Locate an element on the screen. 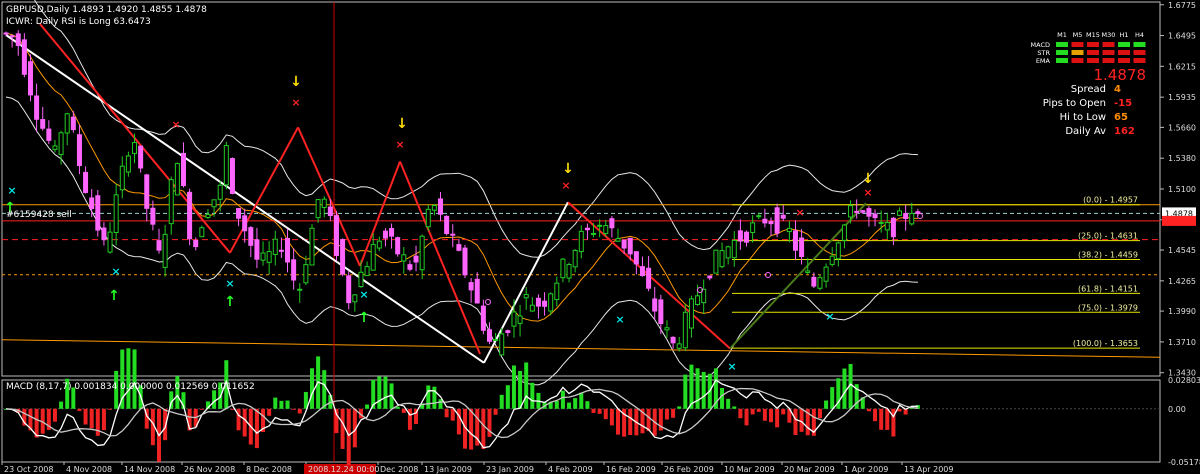 Image resolution: width=1200 pixels, height=474 pixels. macd-tick-label: 0.00 is located at coordinates (1177, 409).